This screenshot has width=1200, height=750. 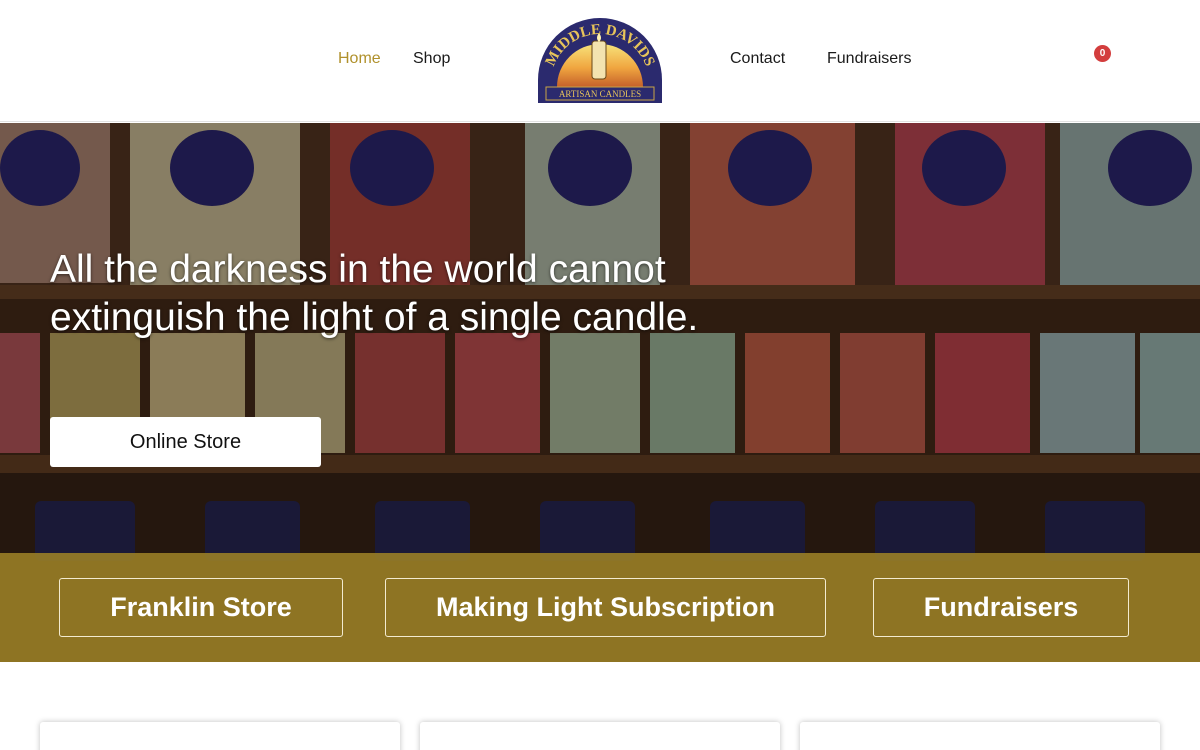 I want to click on fundraisers-button: Fundraisers, so click(x=1001, y=607).